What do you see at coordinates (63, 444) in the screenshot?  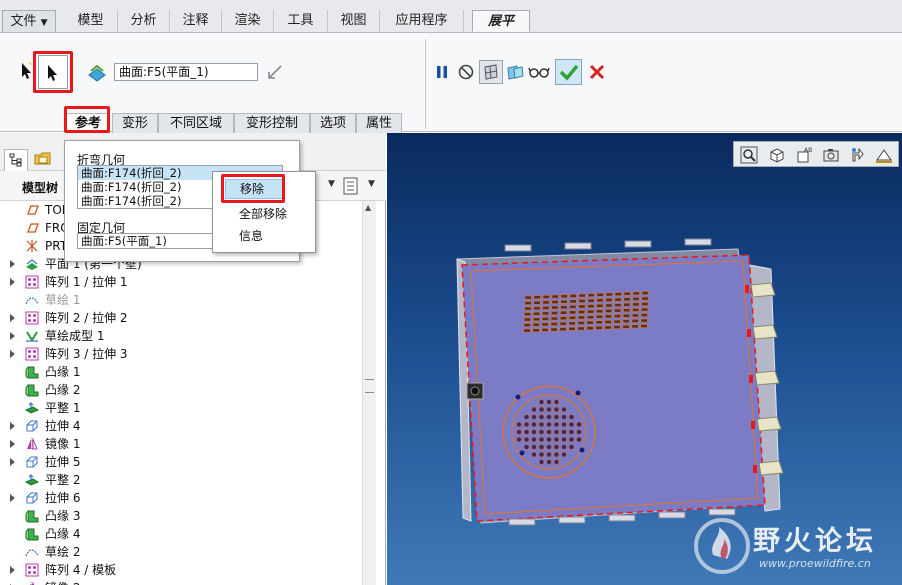 I see `model-tree-item-label: 镜像 1` at bounding box center [63, 444].